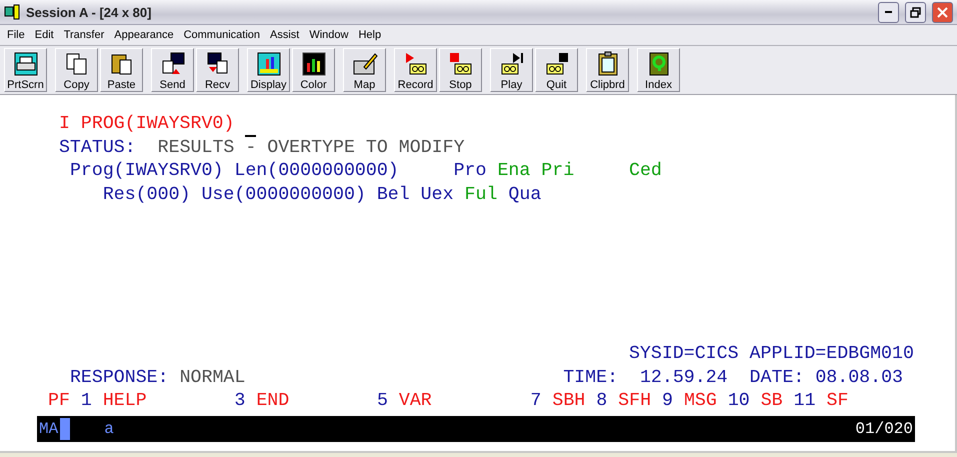 The height and width of the screenshot is (457, 957). Describe the element at coordinates (278, 195) in the screenshot. I see `terminal-text: Res(000) Use(0000000000) Bel Uex` at that location.